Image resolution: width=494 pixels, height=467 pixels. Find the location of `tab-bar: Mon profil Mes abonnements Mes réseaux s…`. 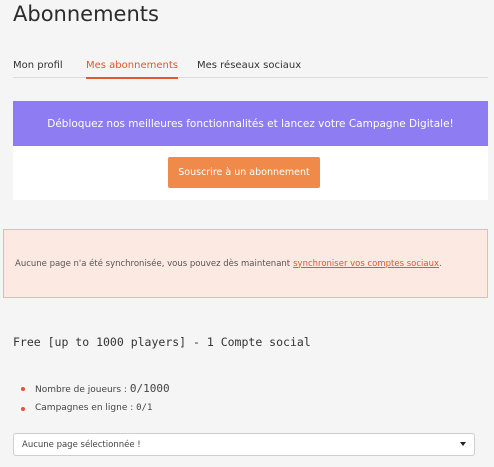

tab-bar: Mon profil Mes abonnements Mes réseaux s… is located at coordinates (250, 67).